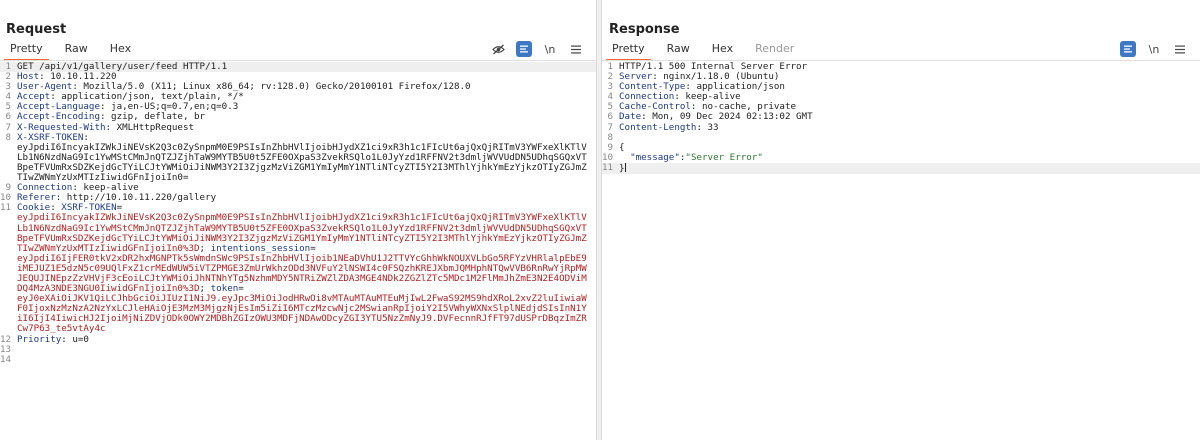 The height and width of the screenshot is (440, 1200). I want to click on request-title: Request, so click(36, 29).